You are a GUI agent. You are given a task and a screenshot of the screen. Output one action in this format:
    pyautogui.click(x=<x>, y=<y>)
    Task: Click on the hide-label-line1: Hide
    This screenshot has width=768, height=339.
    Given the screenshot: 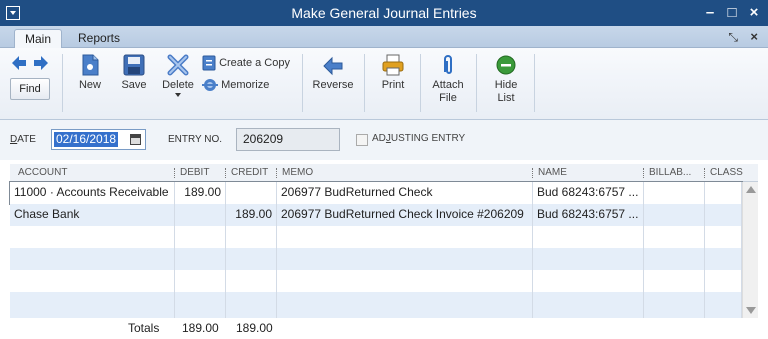 What is the action you would take?
    pyautogui.click(x=506, y=85)
    